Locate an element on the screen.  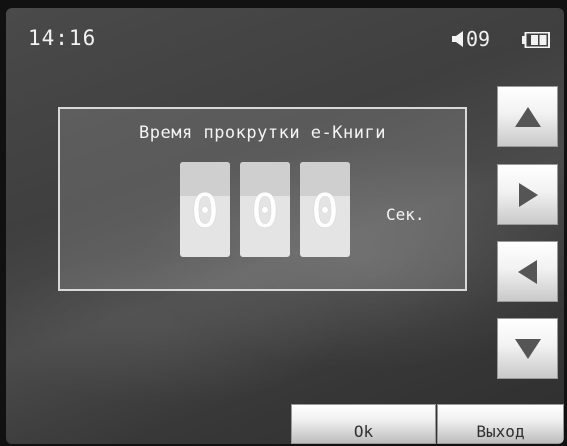
digit-hundreds: 0 is located at coordinates (205, 209).